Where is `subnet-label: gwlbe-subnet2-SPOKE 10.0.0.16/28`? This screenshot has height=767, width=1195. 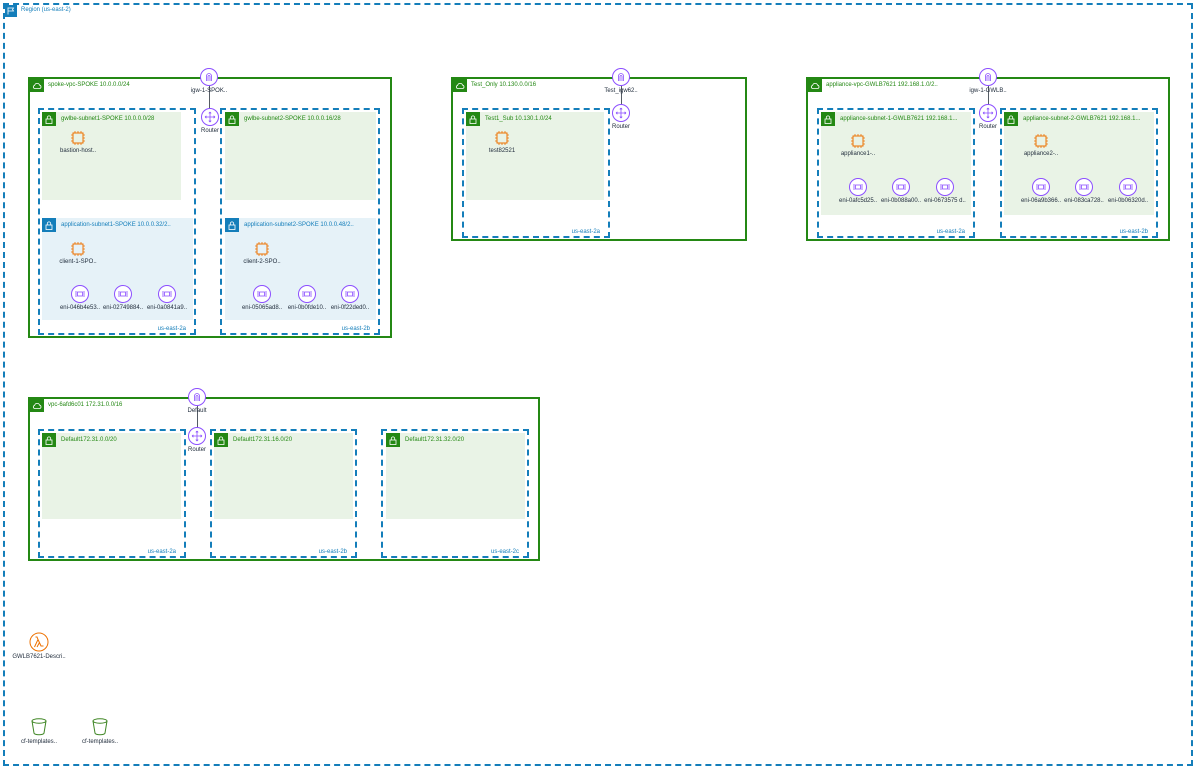 subnet-label: gwlbe-subnet2-SPOKE 10.0.0.16/28 is located at coordinates (292, 119).